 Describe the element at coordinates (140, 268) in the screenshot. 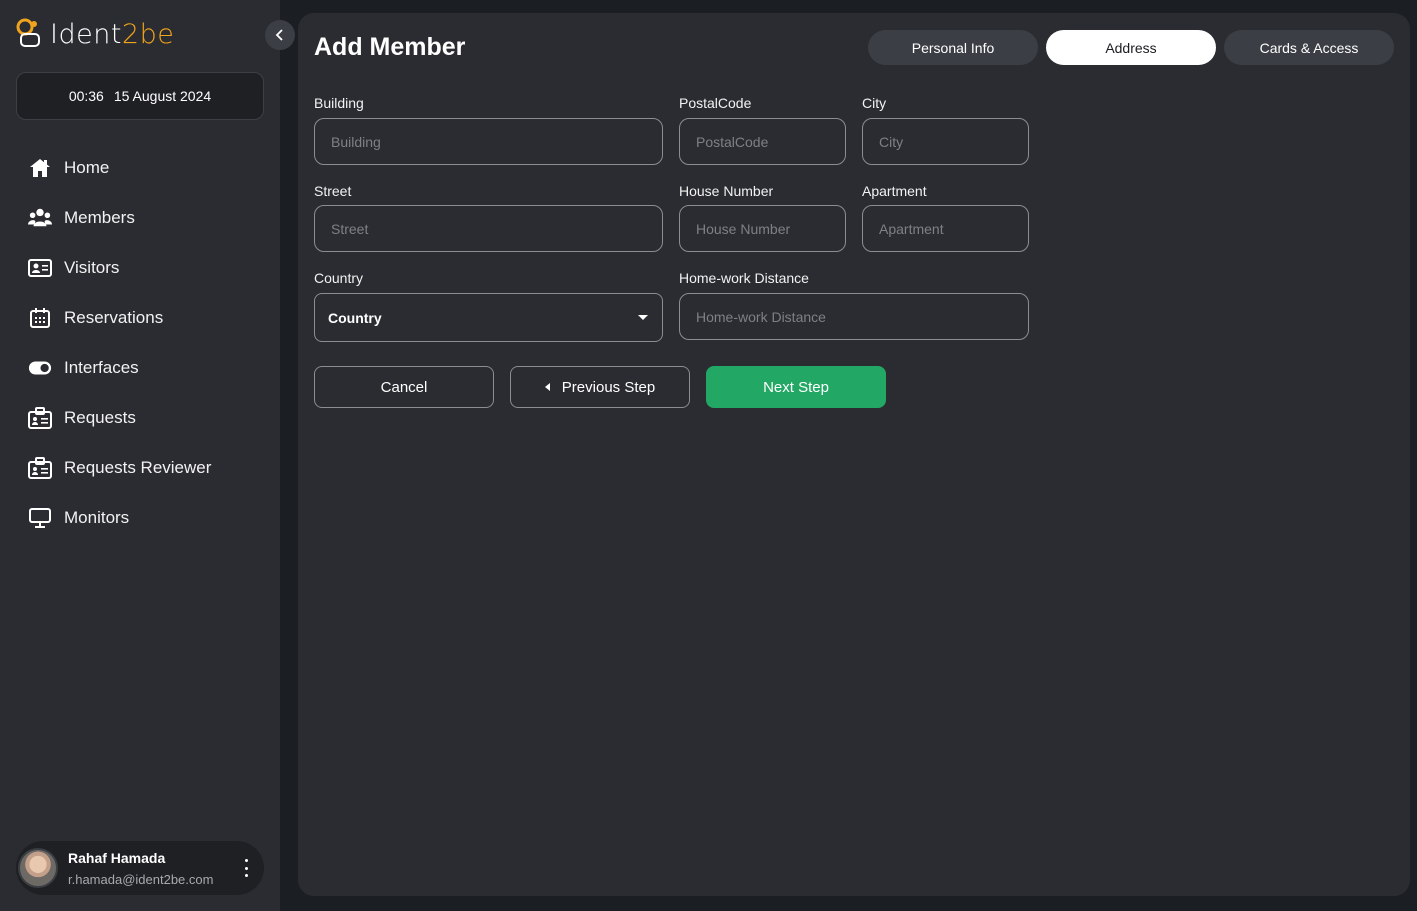

I see `sidebar-item-visitors: Visitors` at that location.